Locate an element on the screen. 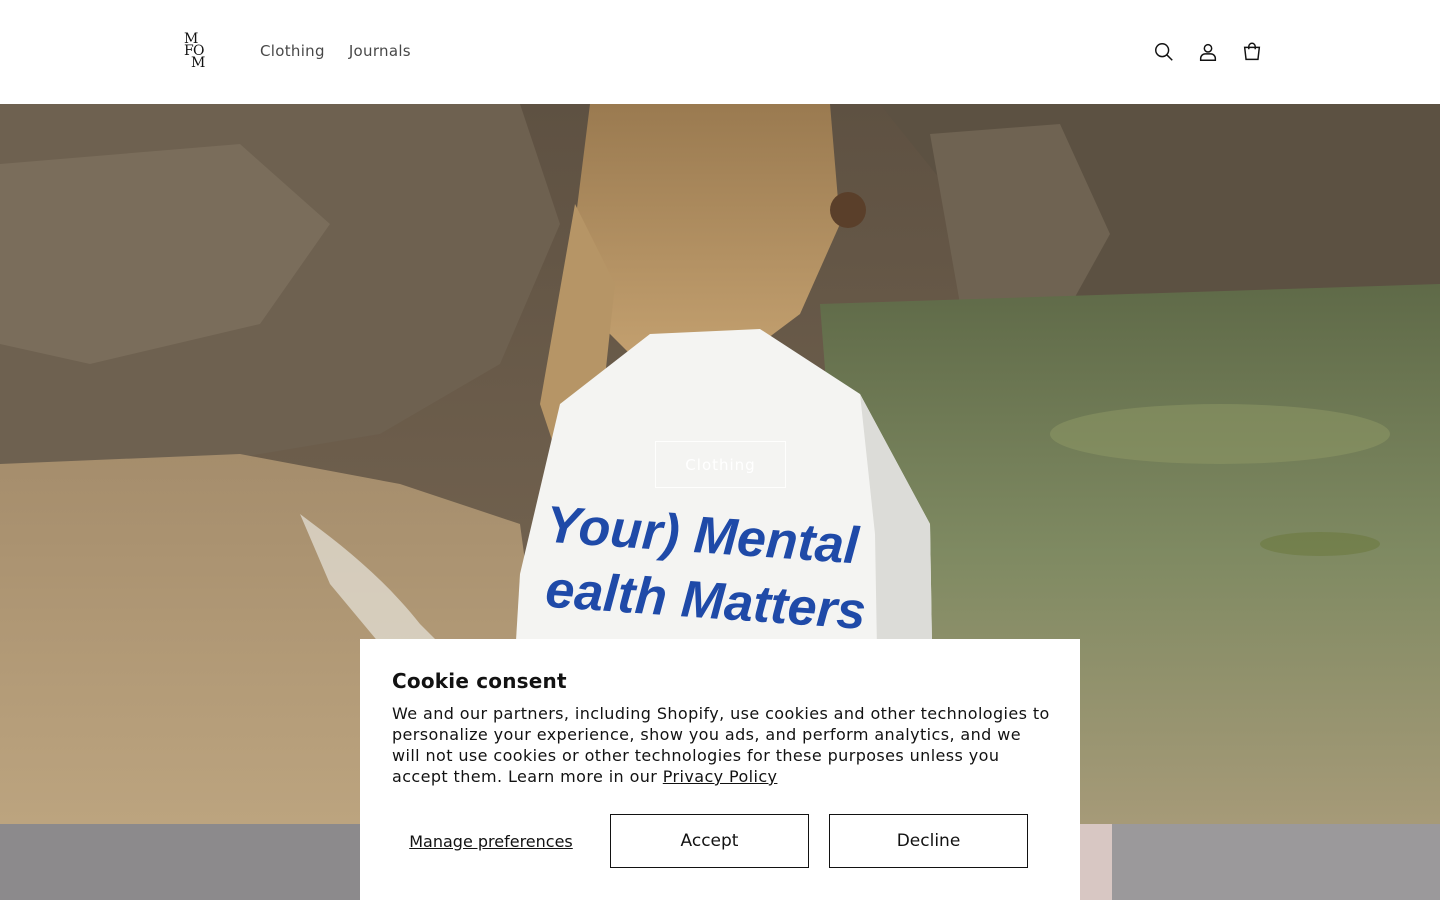 The image size is (1440, 900). hero-clothing-button: Clothing is located at coordinates (720, 464).